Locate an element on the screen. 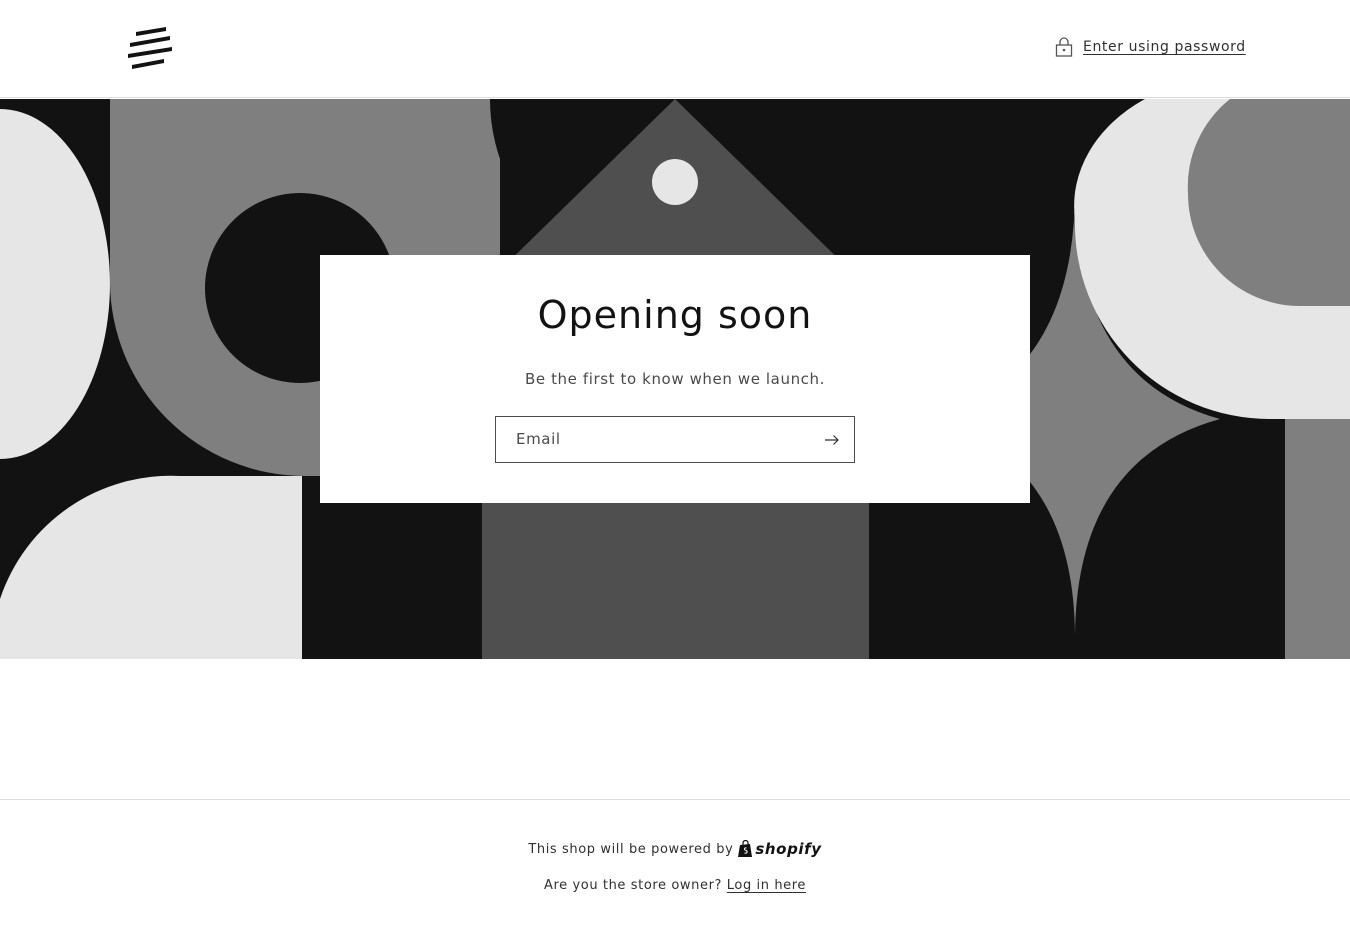 This screenshot has height=940, width=1350. shopify-logo: shopify is located at coordinates (779, 849).